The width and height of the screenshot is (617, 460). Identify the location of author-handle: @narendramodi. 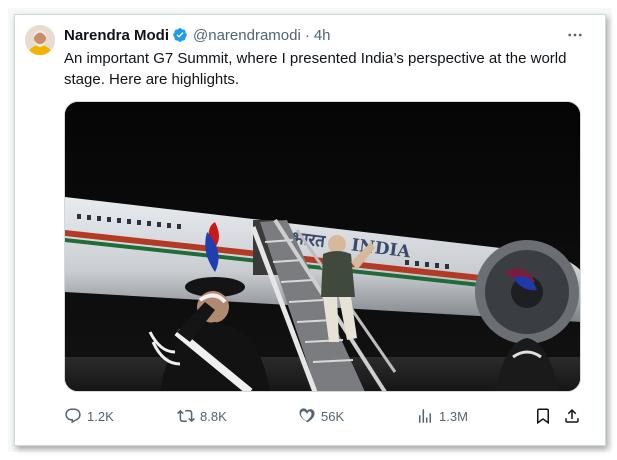
(247, 35).